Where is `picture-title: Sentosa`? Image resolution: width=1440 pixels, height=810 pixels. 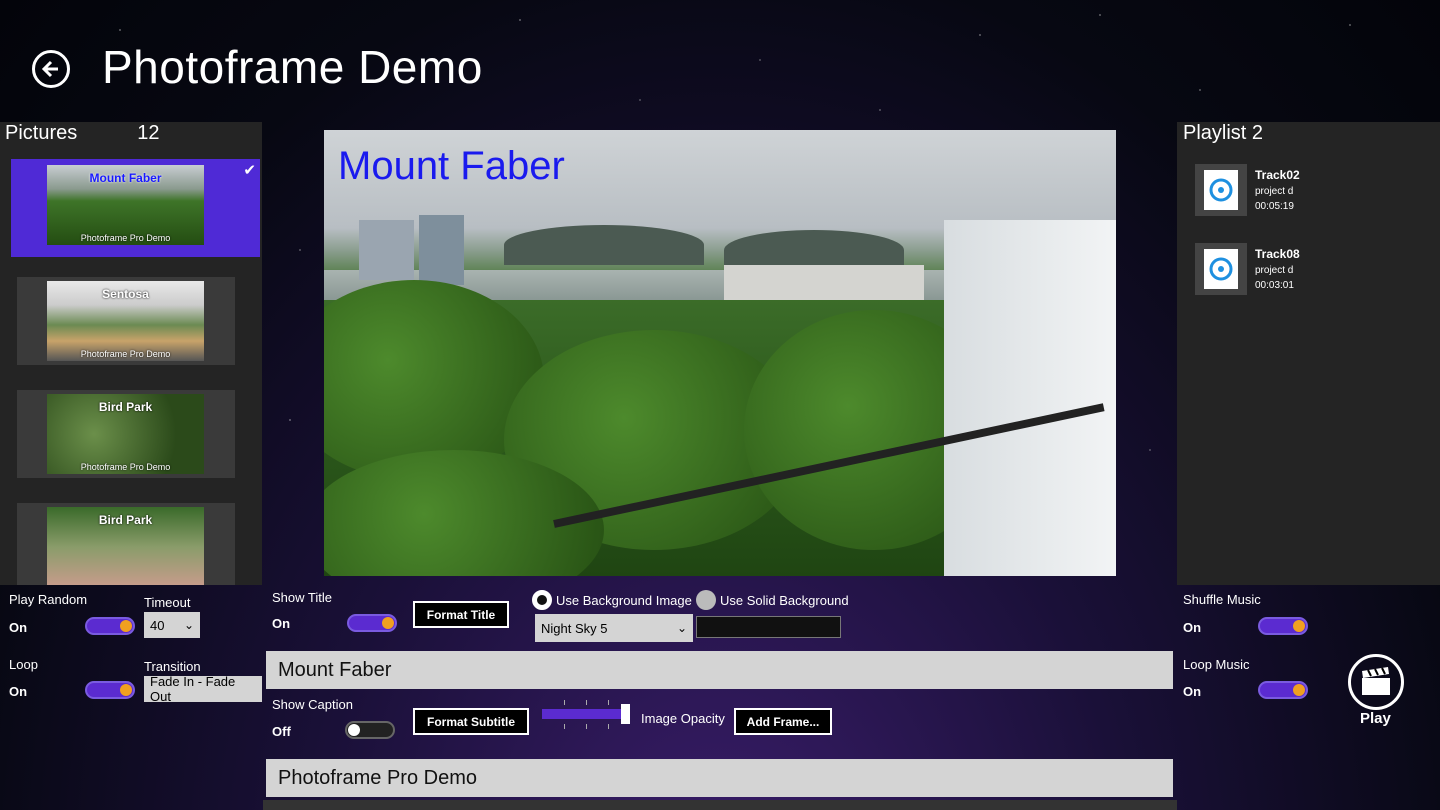 picture-title: Sentosa is located at coordinates (125, 294).